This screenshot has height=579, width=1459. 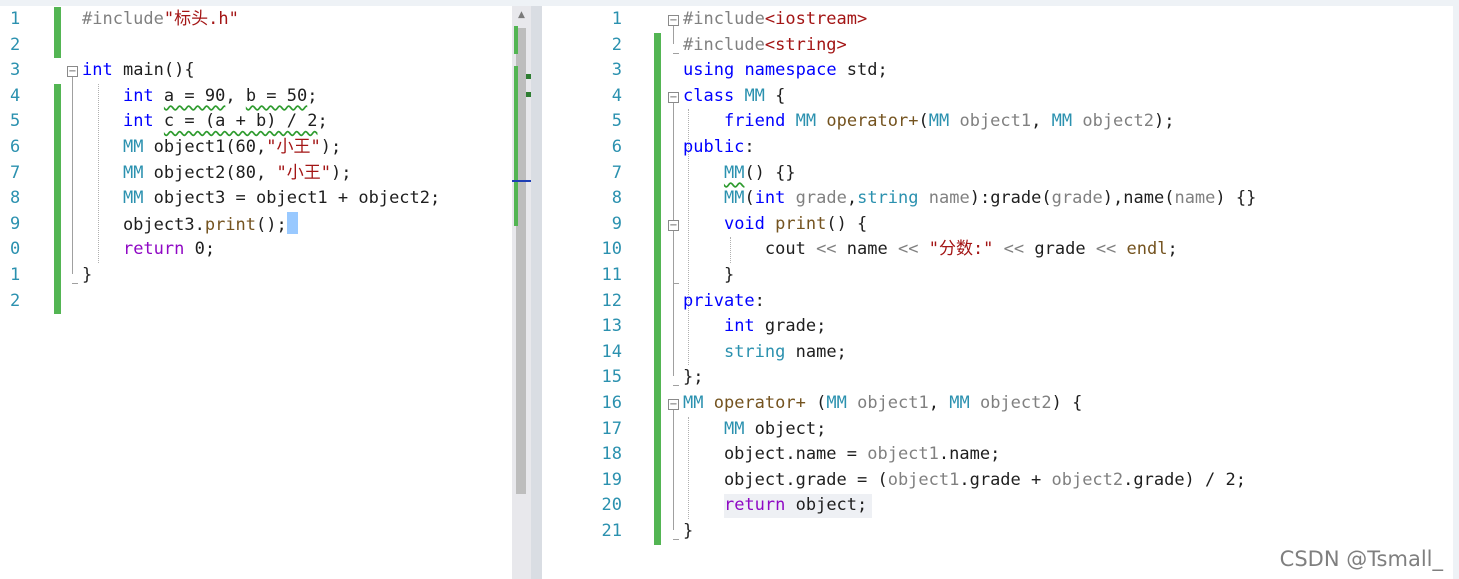 I want to click on code-text: string name;, so click(x=765, y=353).